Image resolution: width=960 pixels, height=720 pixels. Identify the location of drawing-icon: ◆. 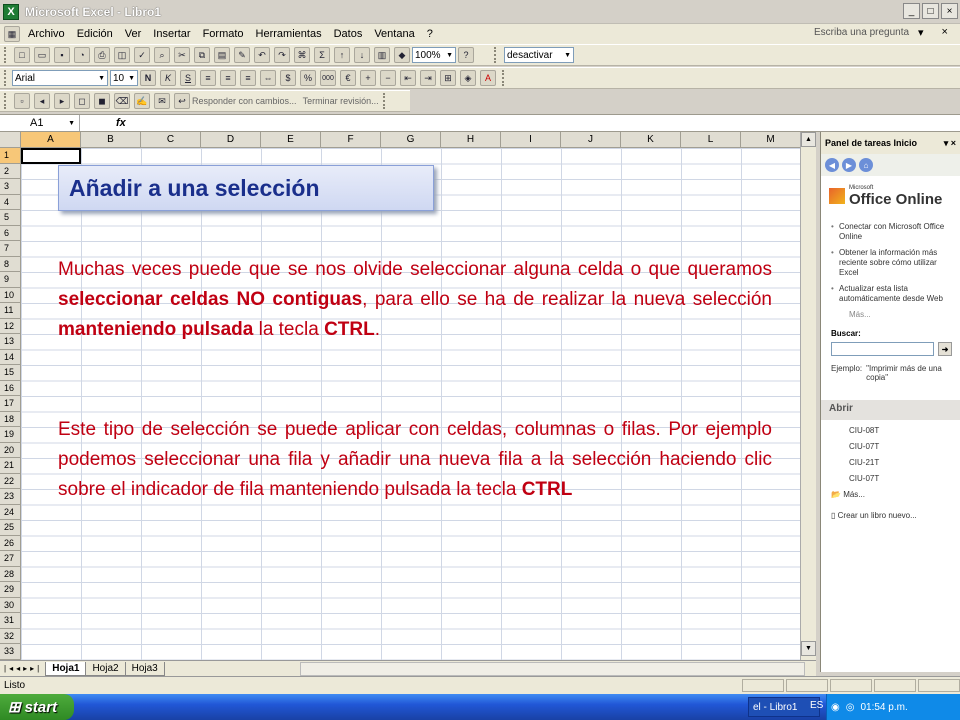
(402, 55).